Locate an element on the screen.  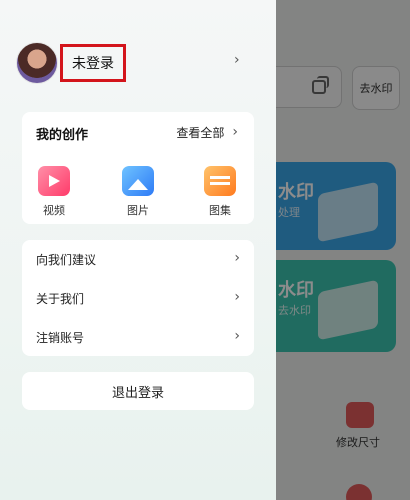
creation-item-video: 视频 is located at coordinates (54, 194).